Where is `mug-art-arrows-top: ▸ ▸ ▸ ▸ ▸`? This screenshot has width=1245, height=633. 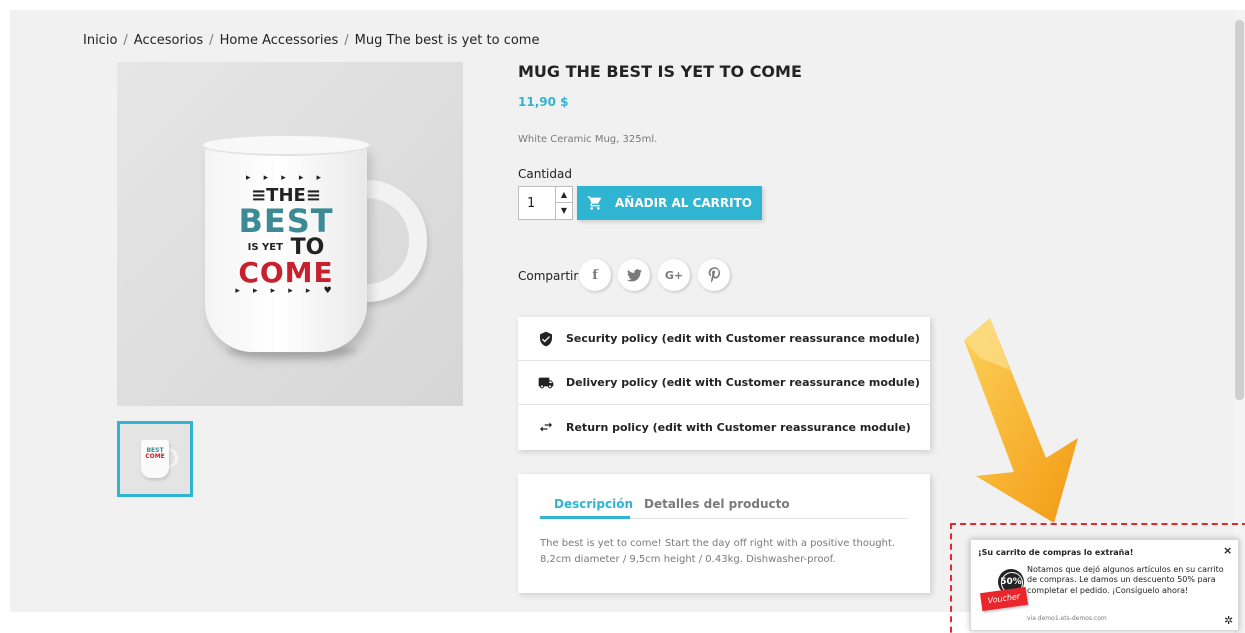 mug-art-arrows-top: ▸ ▸ ▸ ▸ ▸ is located at coordinates (286, 178).